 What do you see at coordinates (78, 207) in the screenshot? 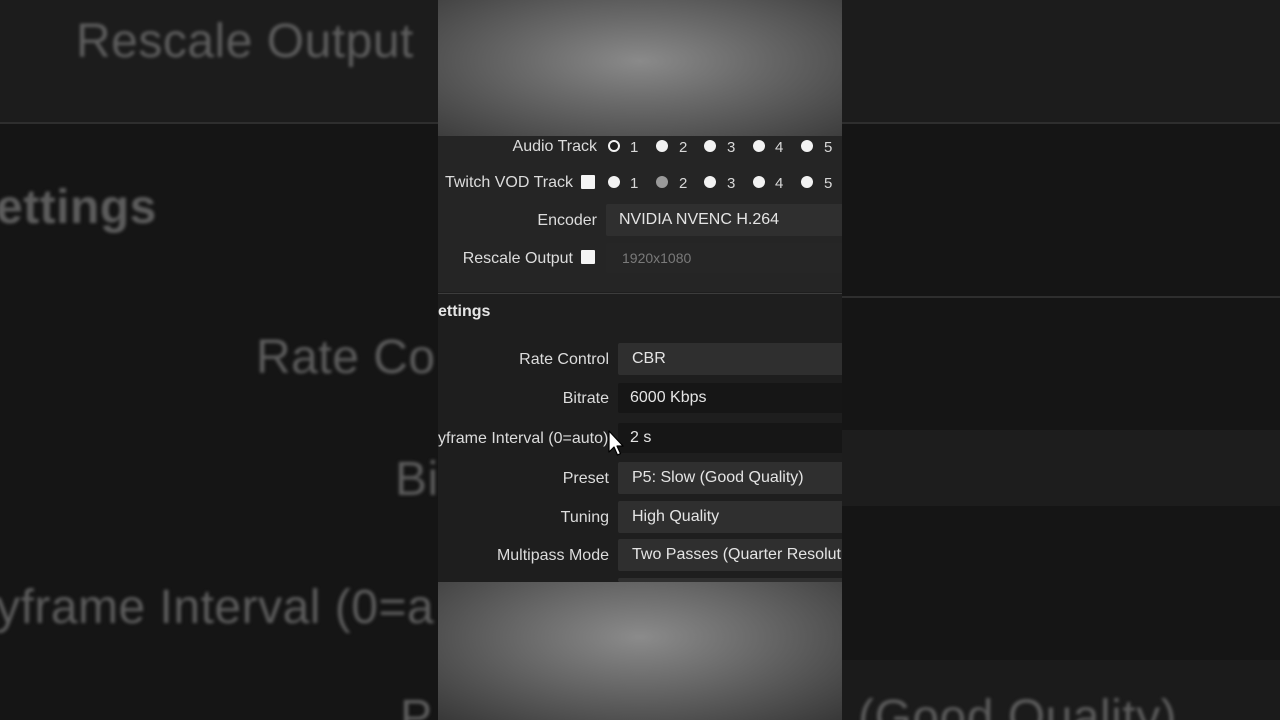
I see `bg-text-settings: ettings` at bounding box center [78, 207].